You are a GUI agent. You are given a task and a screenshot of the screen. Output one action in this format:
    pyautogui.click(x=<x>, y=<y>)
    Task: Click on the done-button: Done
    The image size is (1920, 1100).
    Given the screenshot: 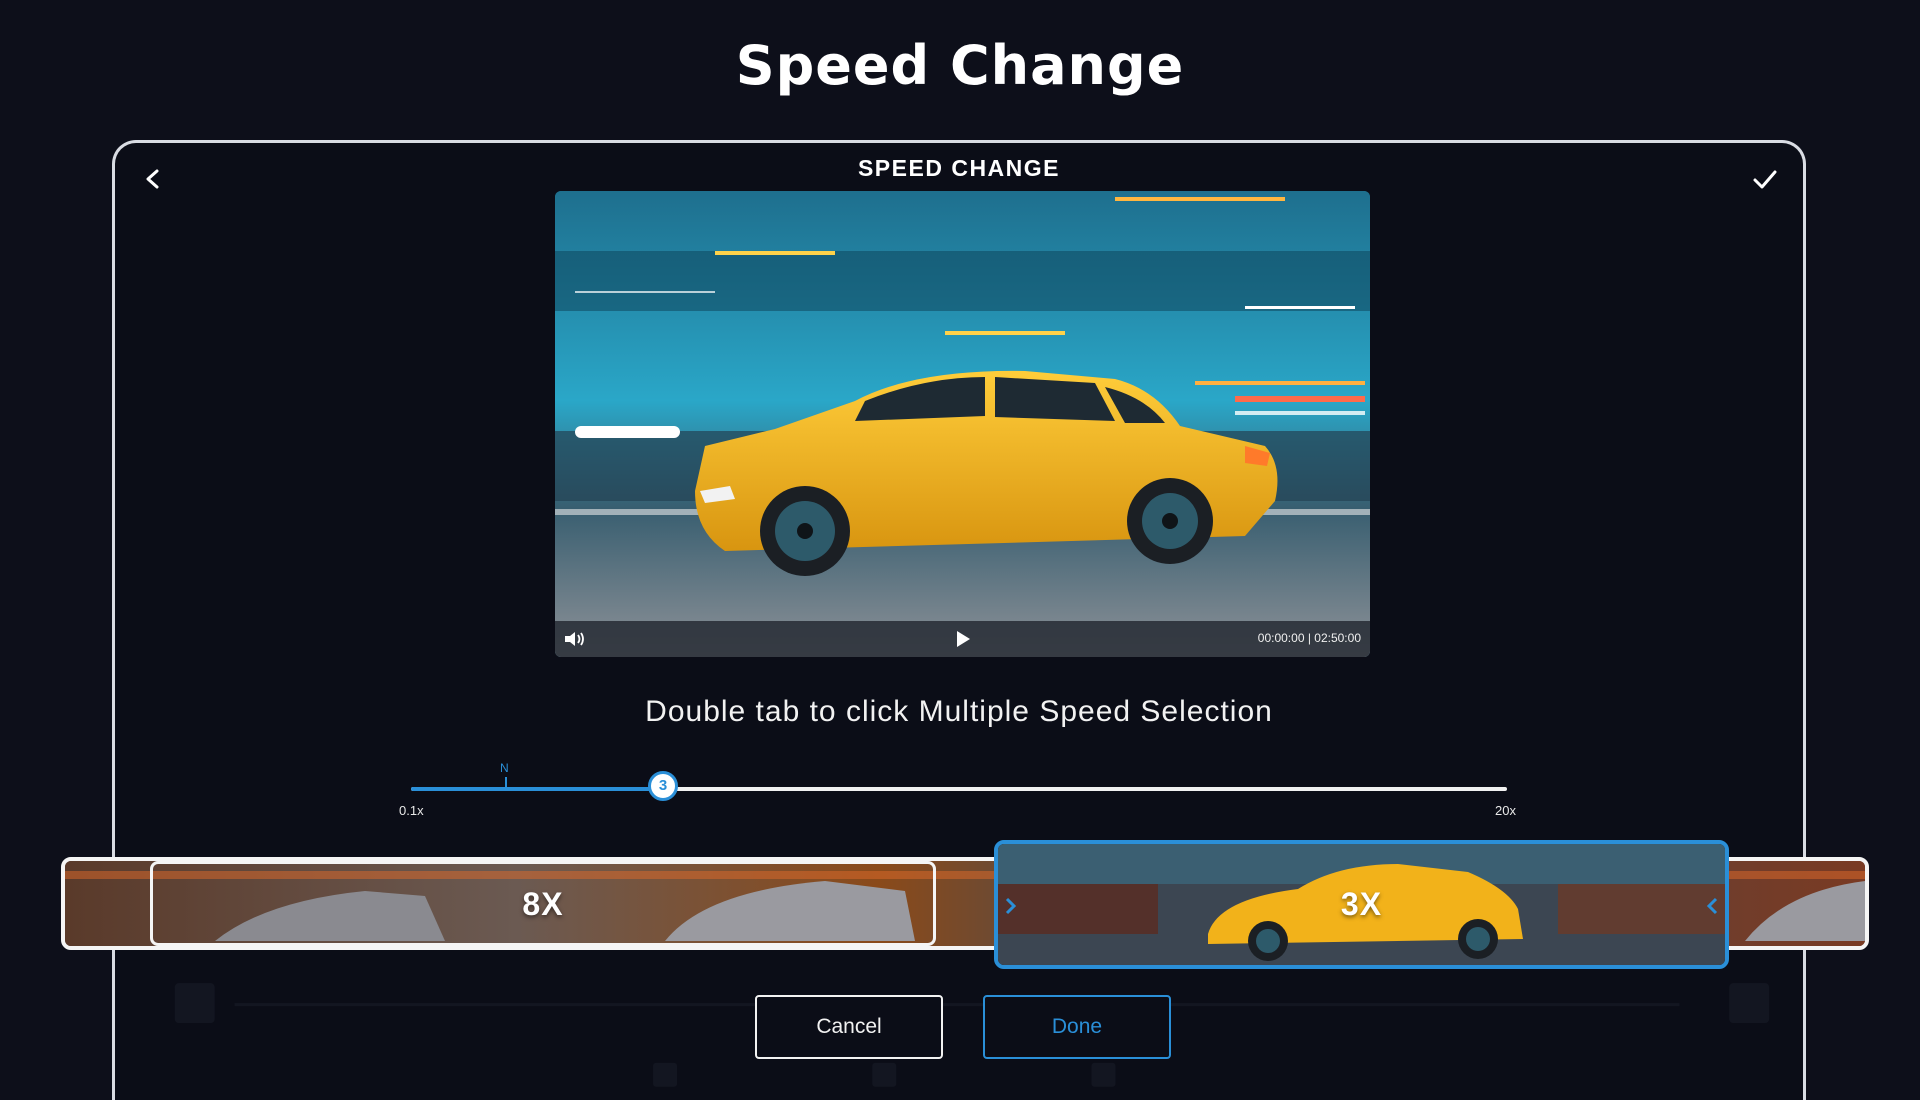 What is the action you would take?
    pyautogui.click(x=1077, y=1027)
    